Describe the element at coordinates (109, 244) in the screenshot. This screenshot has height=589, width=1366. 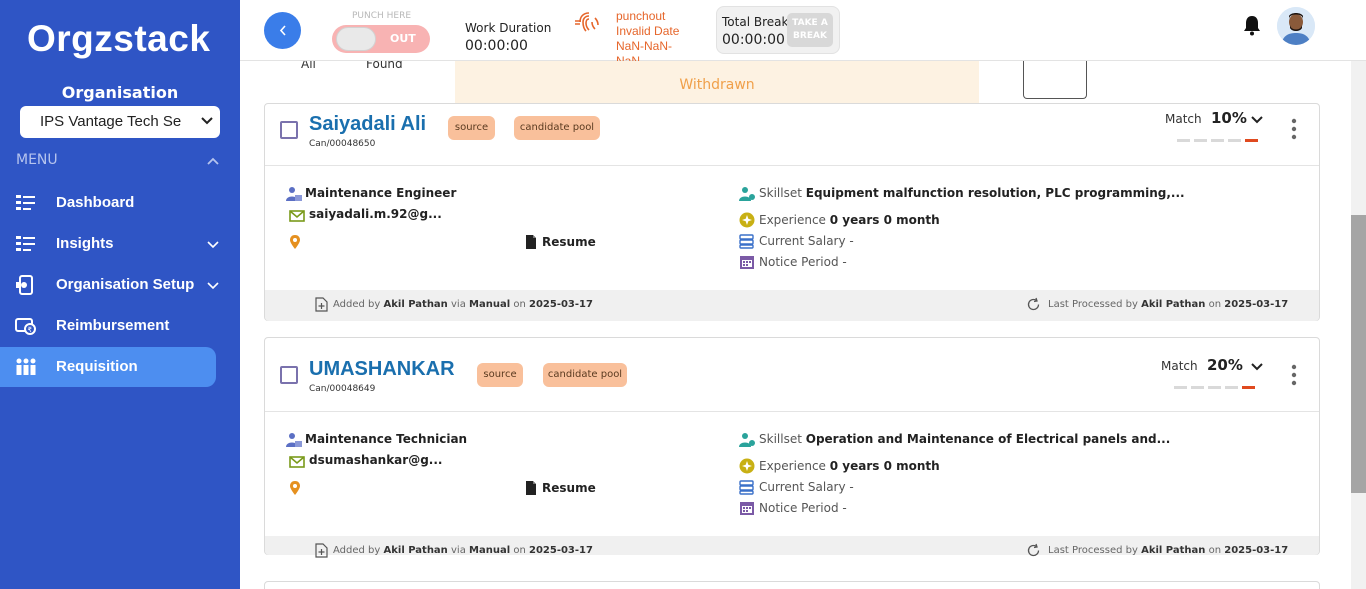
I see `sidebar-item-insights: Insights` at that location.